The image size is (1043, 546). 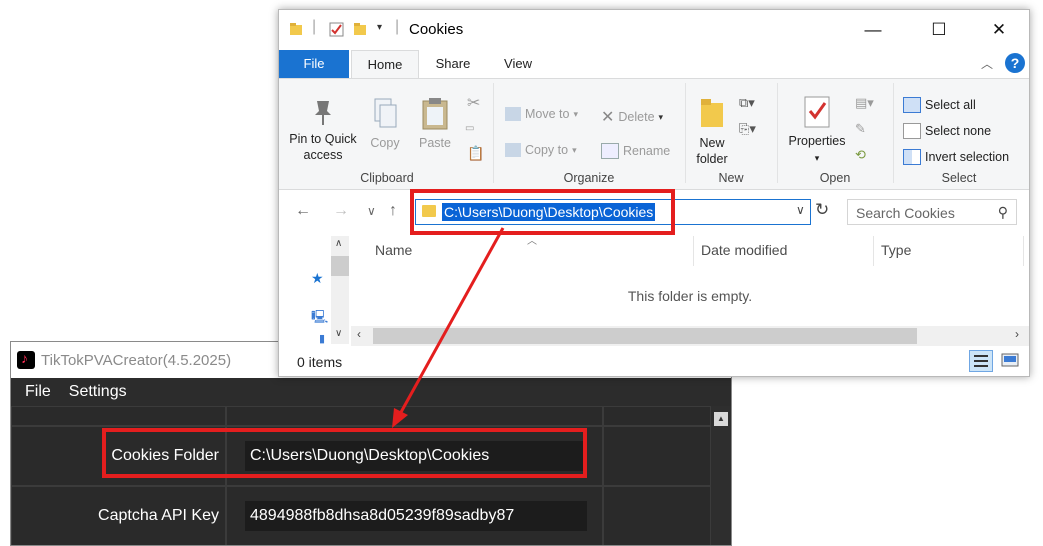 I want to click on pointer-arrow, so click(x=448, y=327).